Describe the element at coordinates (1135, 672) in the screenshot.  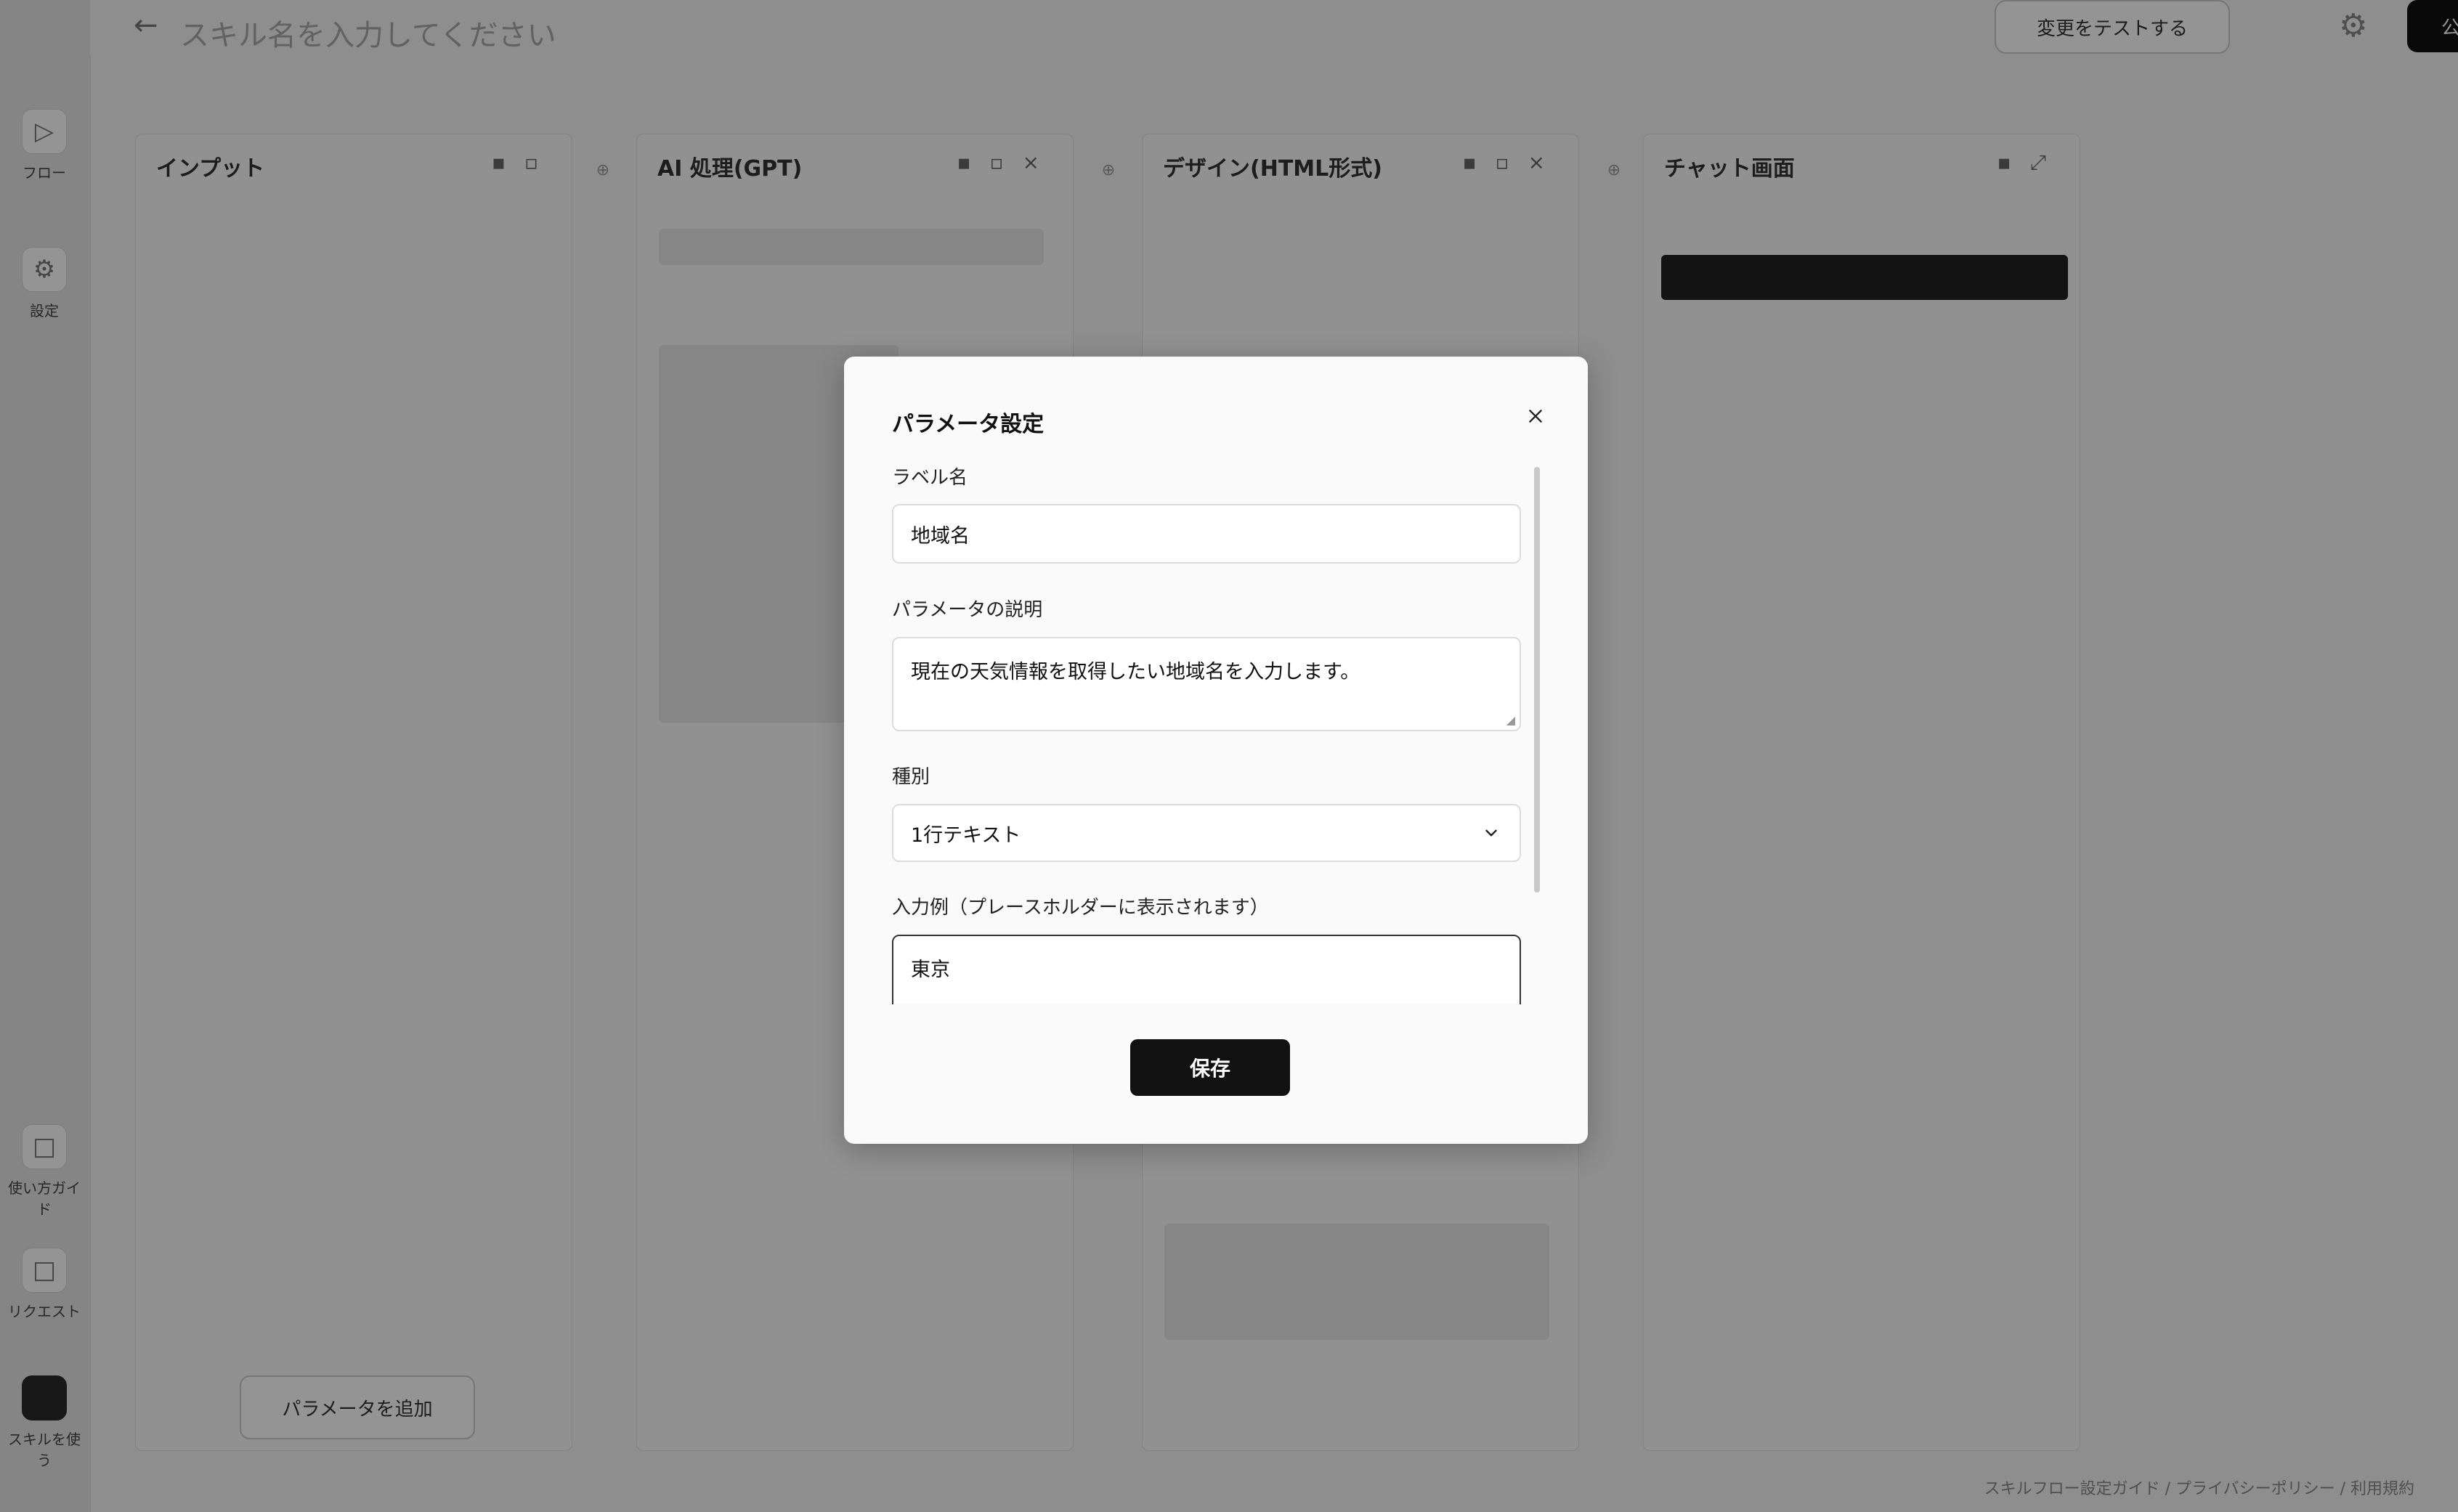
I see `description-value: 現在の天気情報を取得したい地域名を入力します。` at that location.